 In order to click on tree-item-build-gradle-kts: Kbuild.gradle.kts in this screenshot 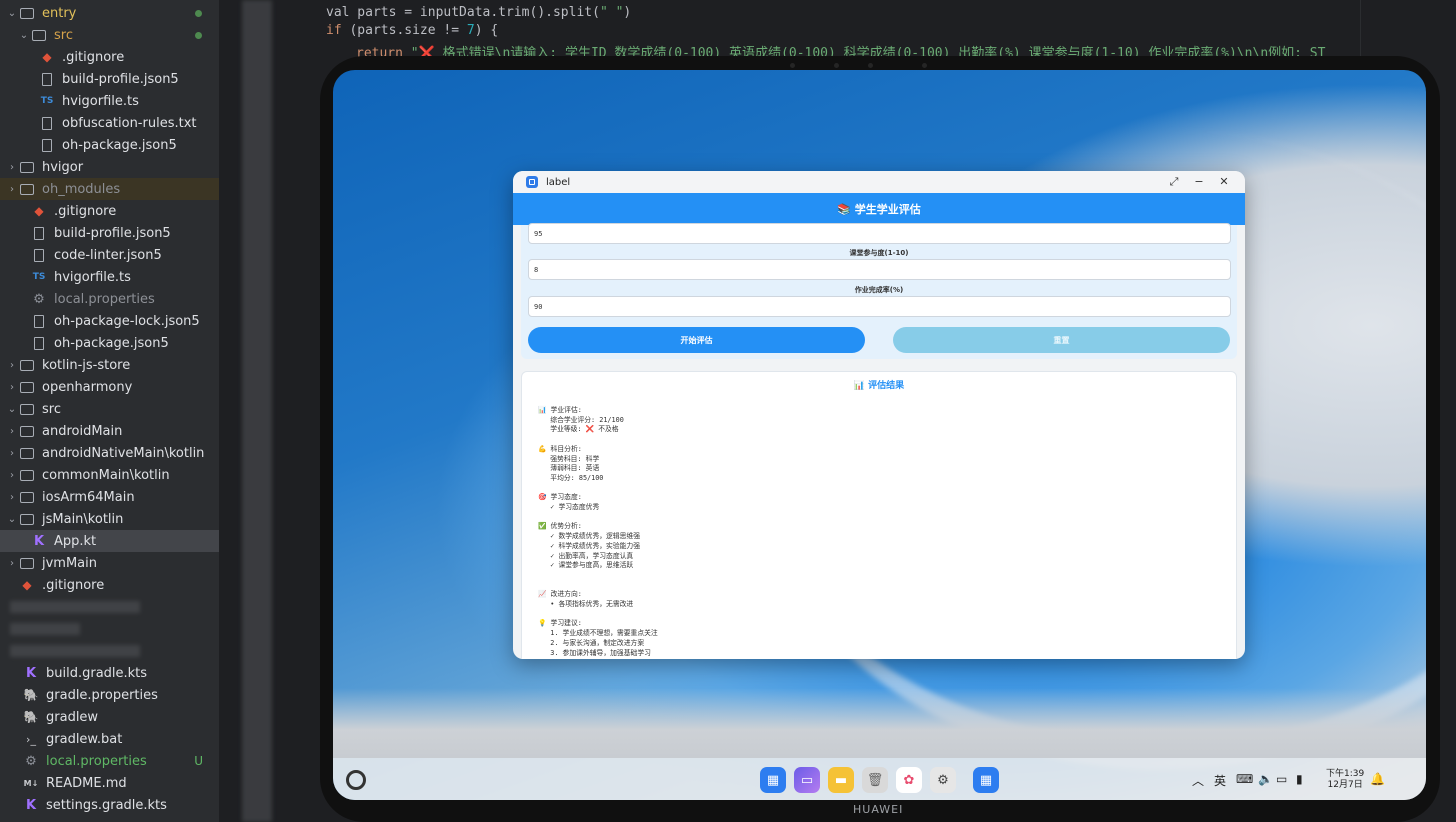, I will do `click(109, 673)`.